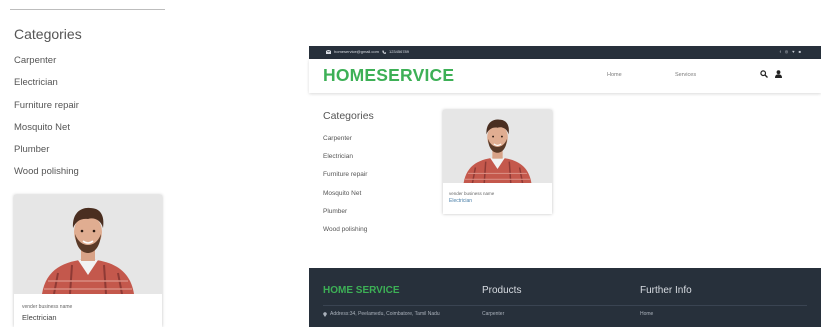 This screenshot has width=821, height=327. I want to click on twitter-icon: ♥, so click(793, 51).